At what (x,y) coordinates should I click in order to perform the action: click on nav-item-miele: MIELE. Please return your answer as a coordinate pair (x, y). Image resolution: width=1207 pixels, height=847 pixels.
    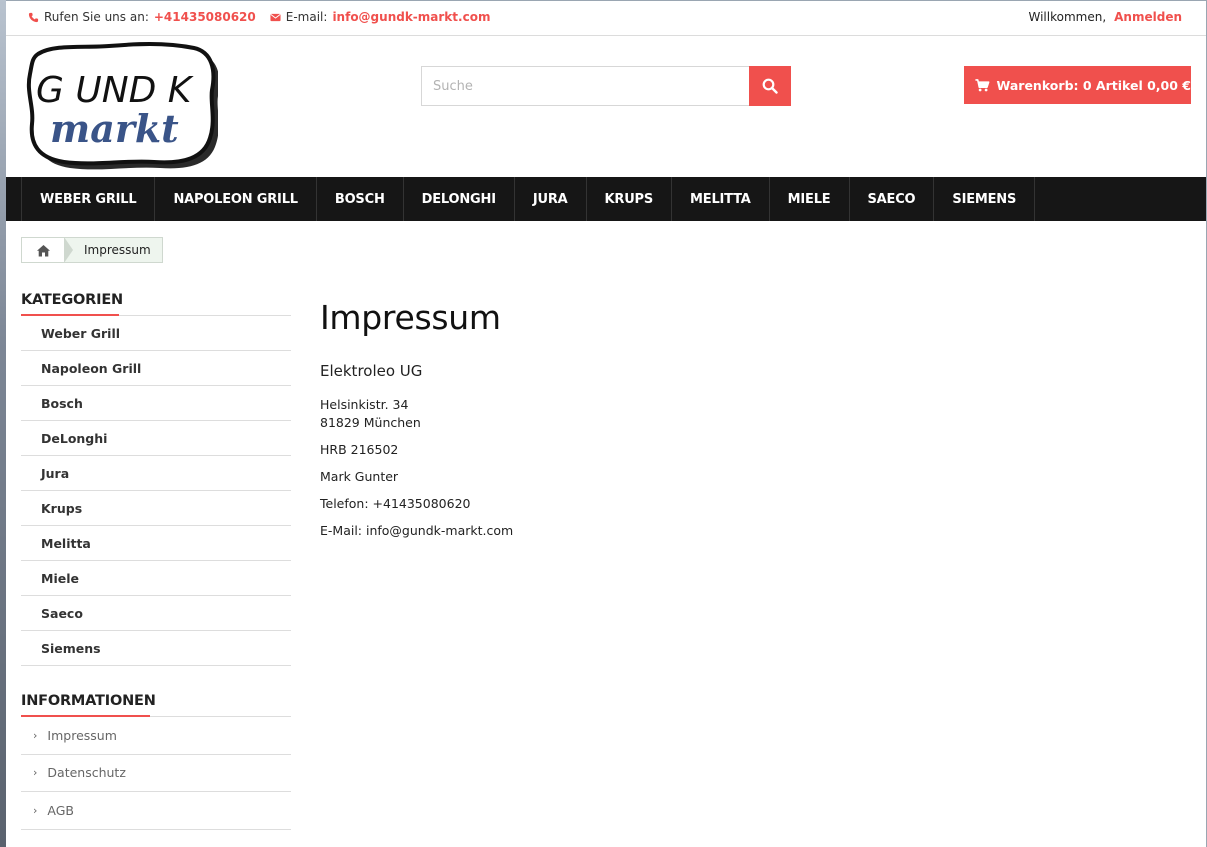
    Looking at the image, I should click on (810, 199).